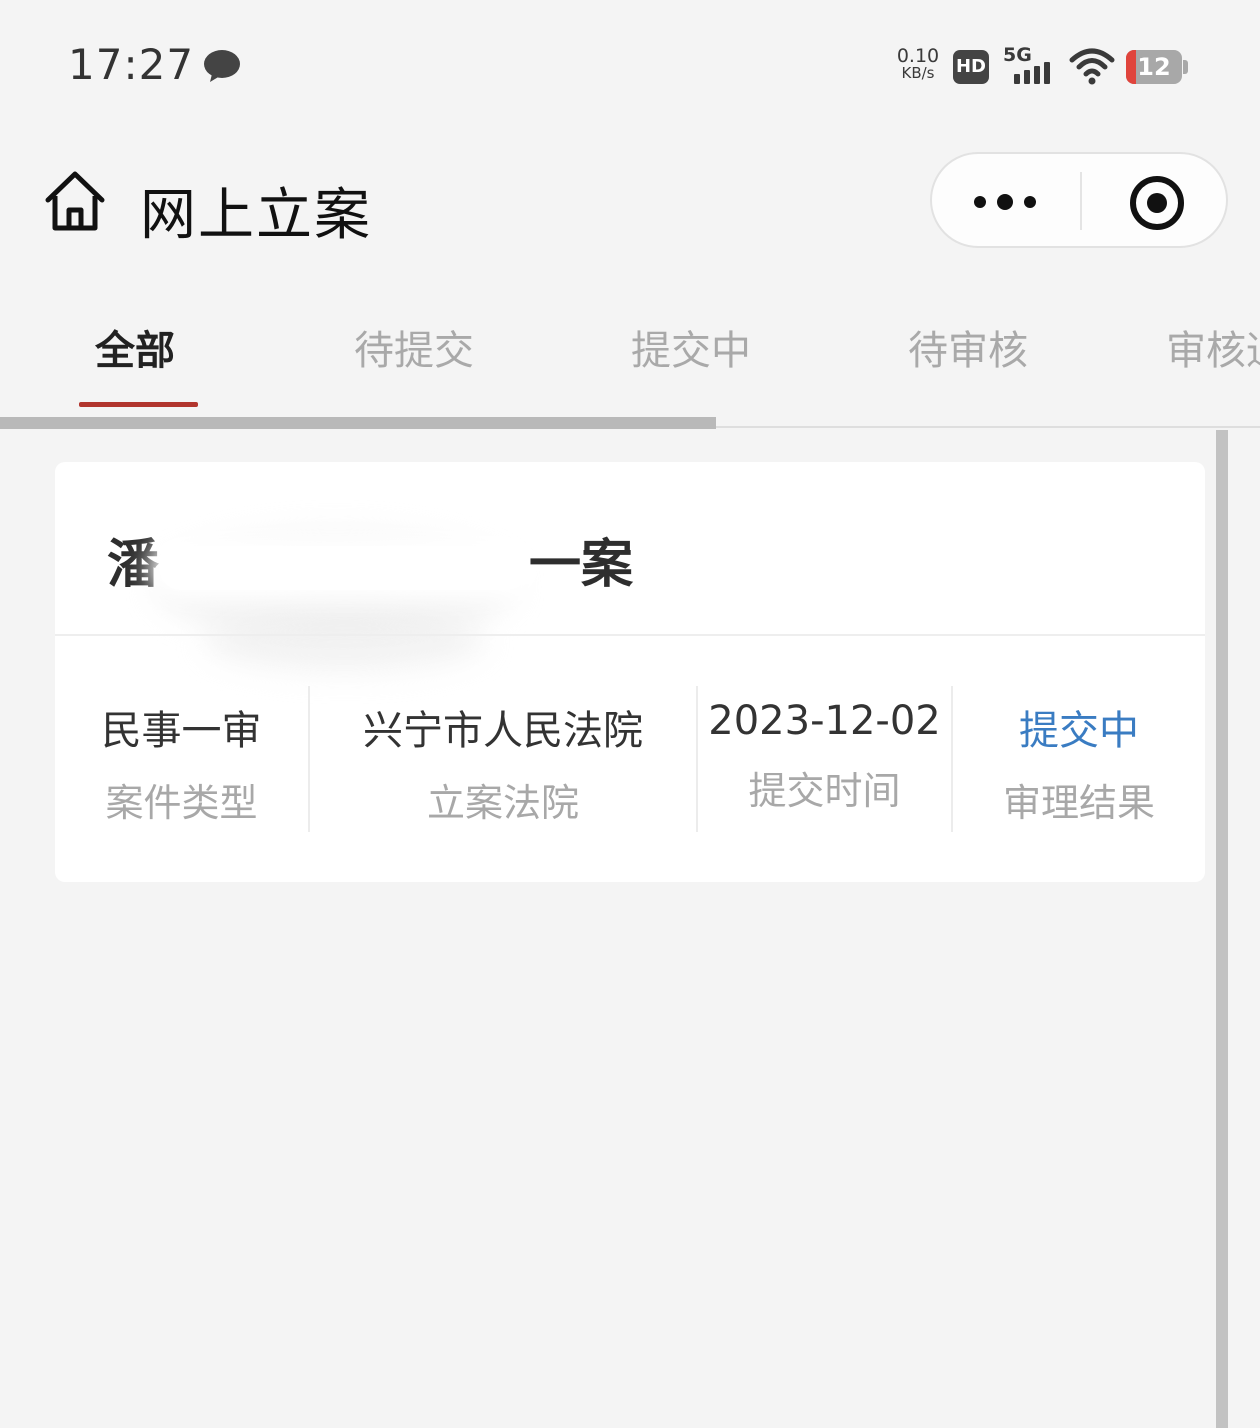 This screenshot has width=1260, height=1428. I want to click on result-field: 提交中 审理结果, so click(1079, 762).